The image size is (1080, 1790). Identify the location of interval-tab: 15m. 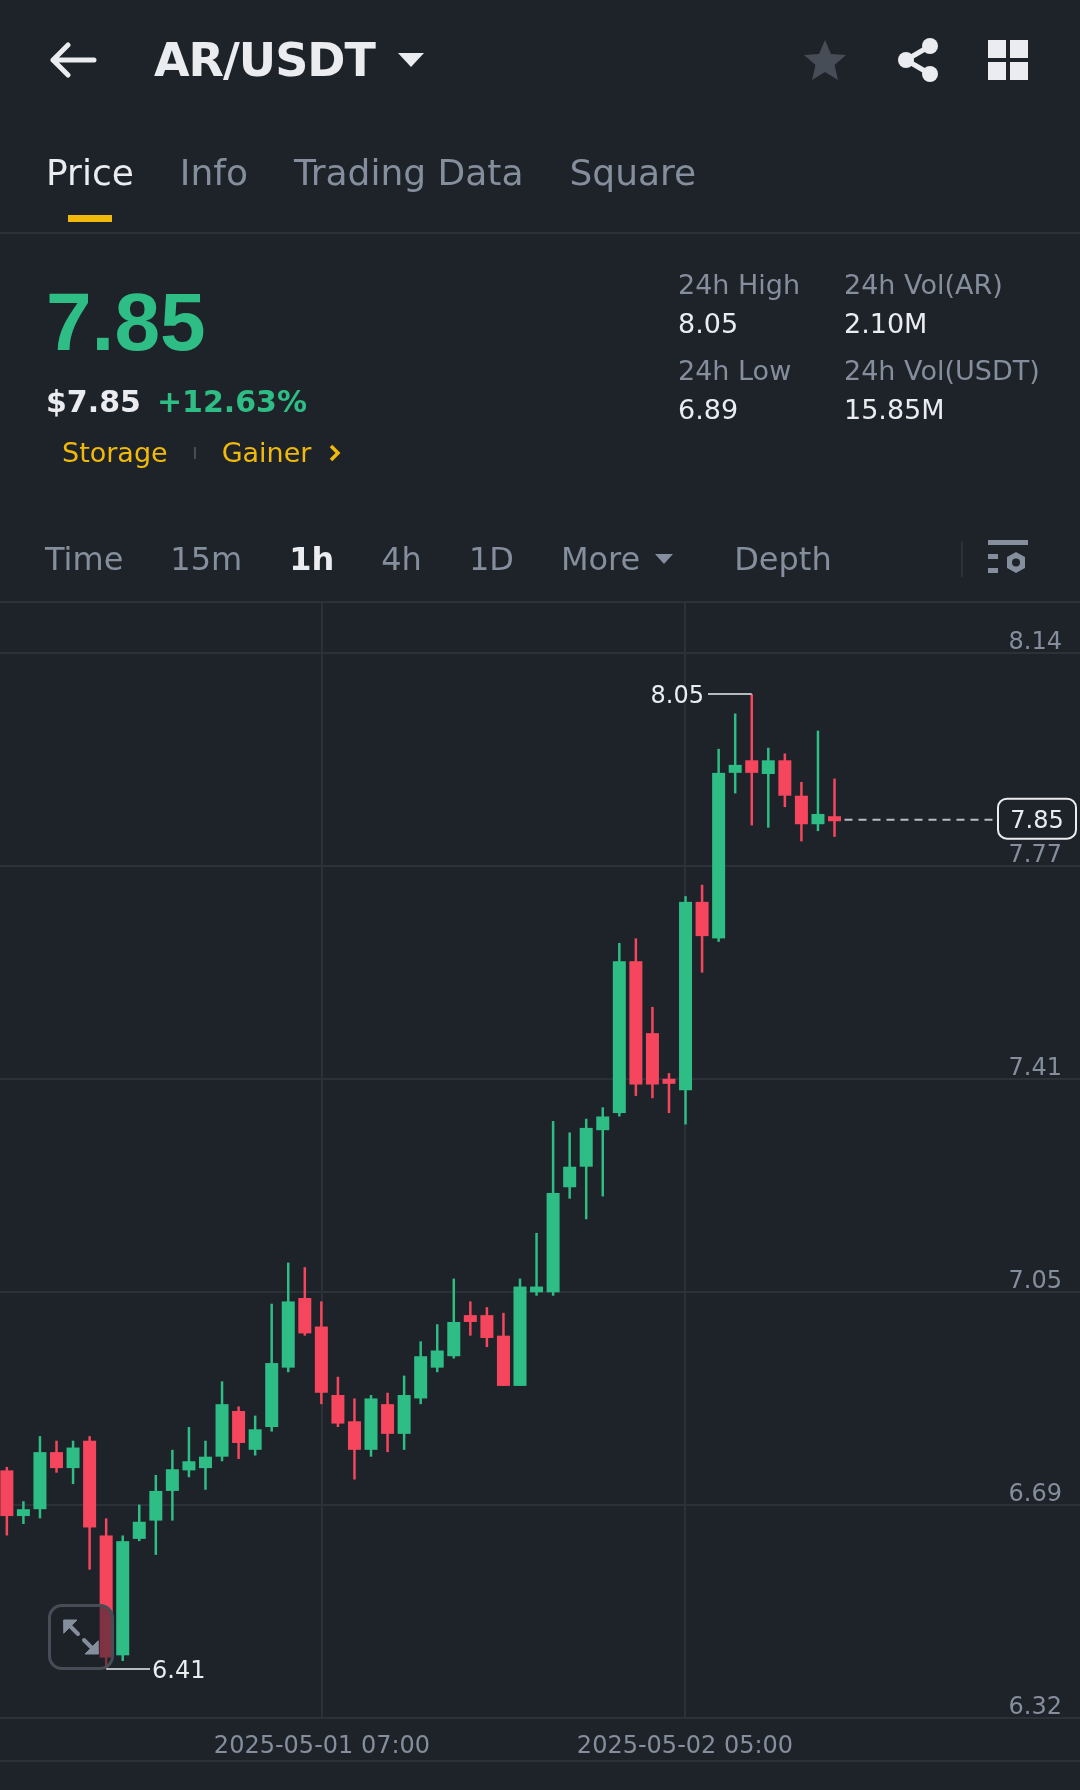
(206, 558).